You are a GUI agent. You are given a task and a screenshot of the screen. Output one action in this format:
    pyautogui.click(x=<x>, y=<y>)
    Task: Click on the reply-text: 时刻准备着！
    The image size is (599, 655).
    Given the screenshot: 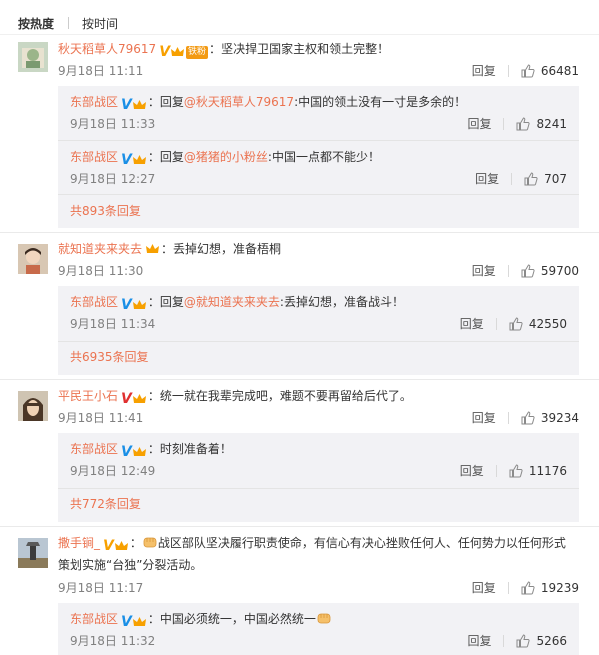 What is the action you would take?
    pyautogui.click(x=195, y=449)
    